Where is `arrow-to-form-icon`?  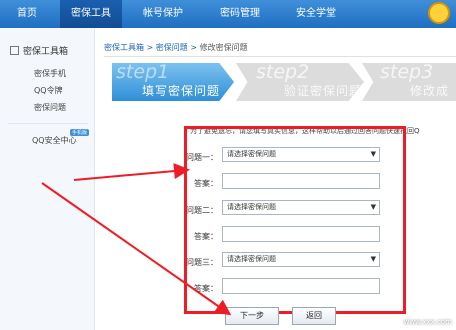
arrow-to-form-icon is located at coordinates (131, 172).